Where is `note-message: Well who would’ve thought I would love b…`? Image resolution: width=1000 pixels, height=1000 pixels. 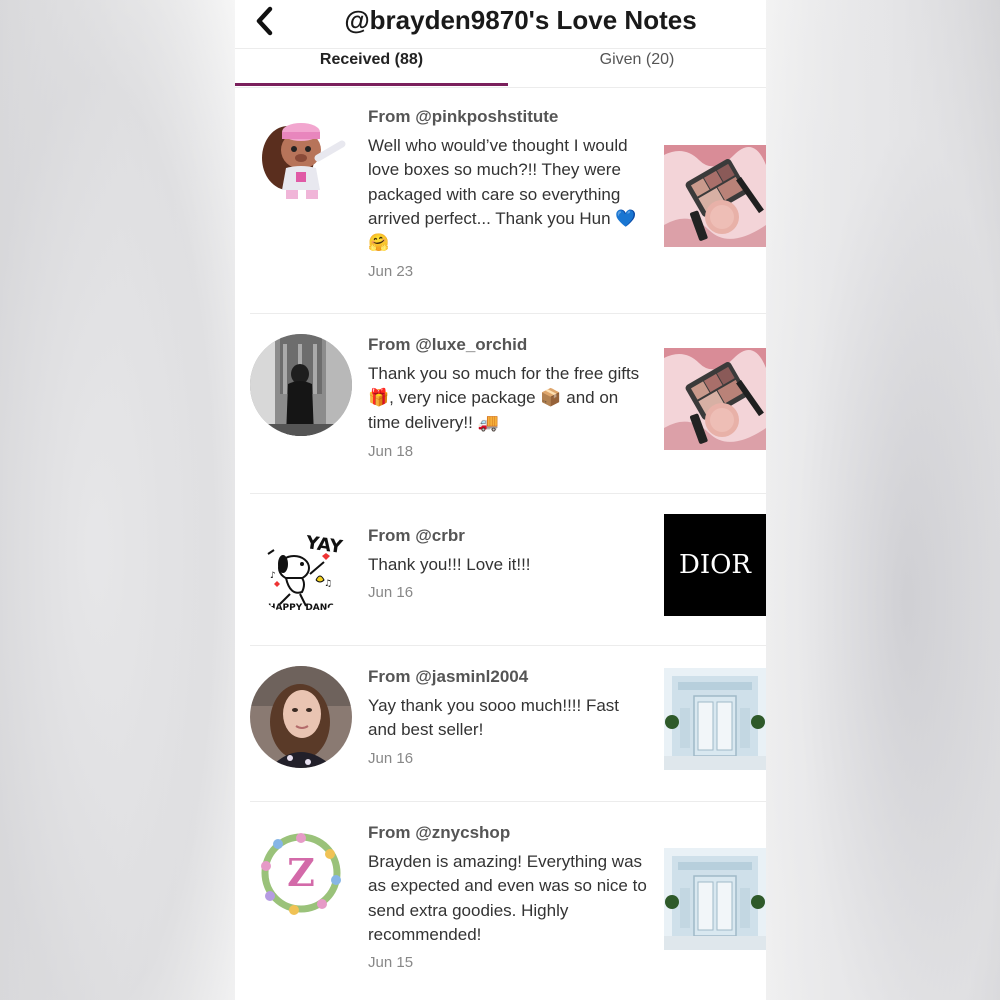 note-message: Well who would’ve thought I would love b… is located at coordinates (502, 194).